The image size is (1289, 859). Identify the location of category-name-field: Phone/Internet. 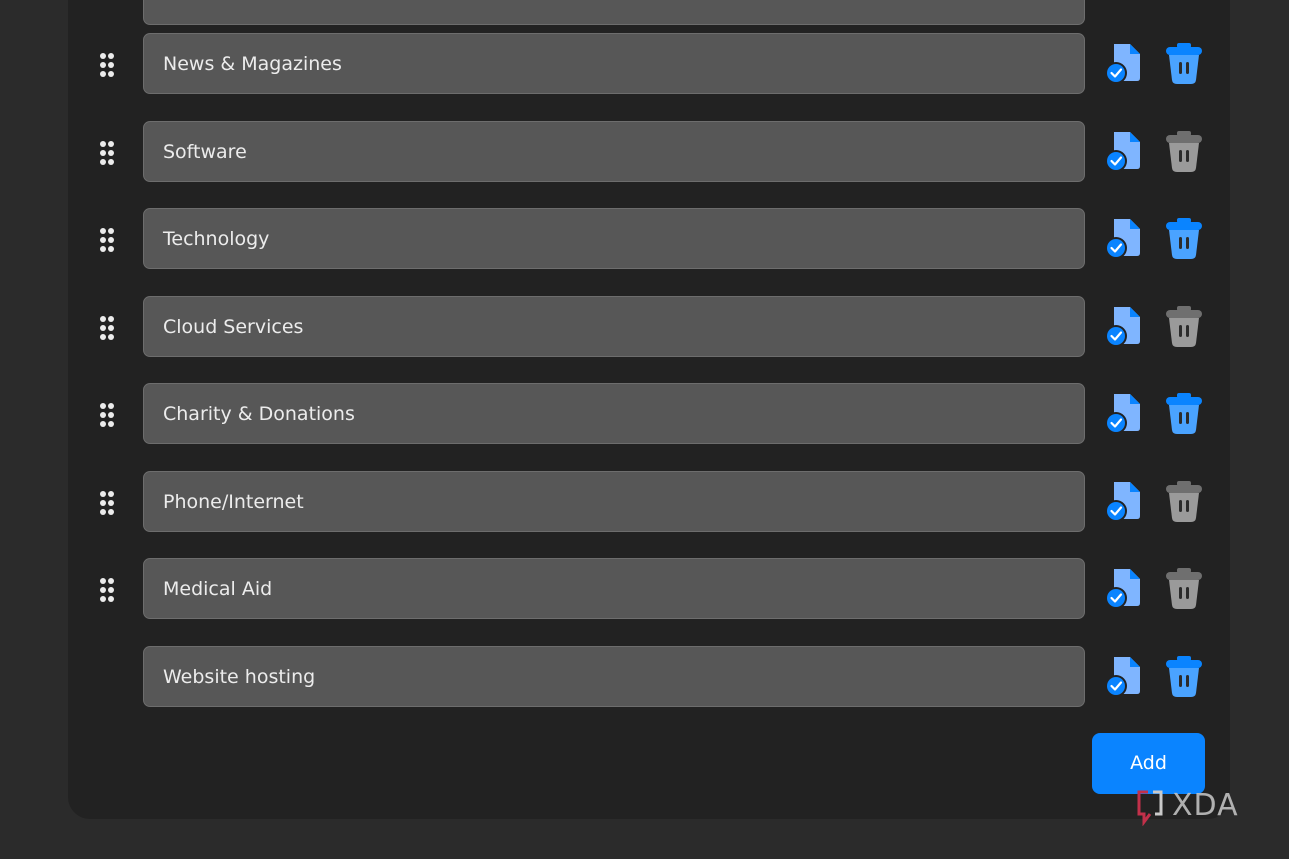
(614, 501).